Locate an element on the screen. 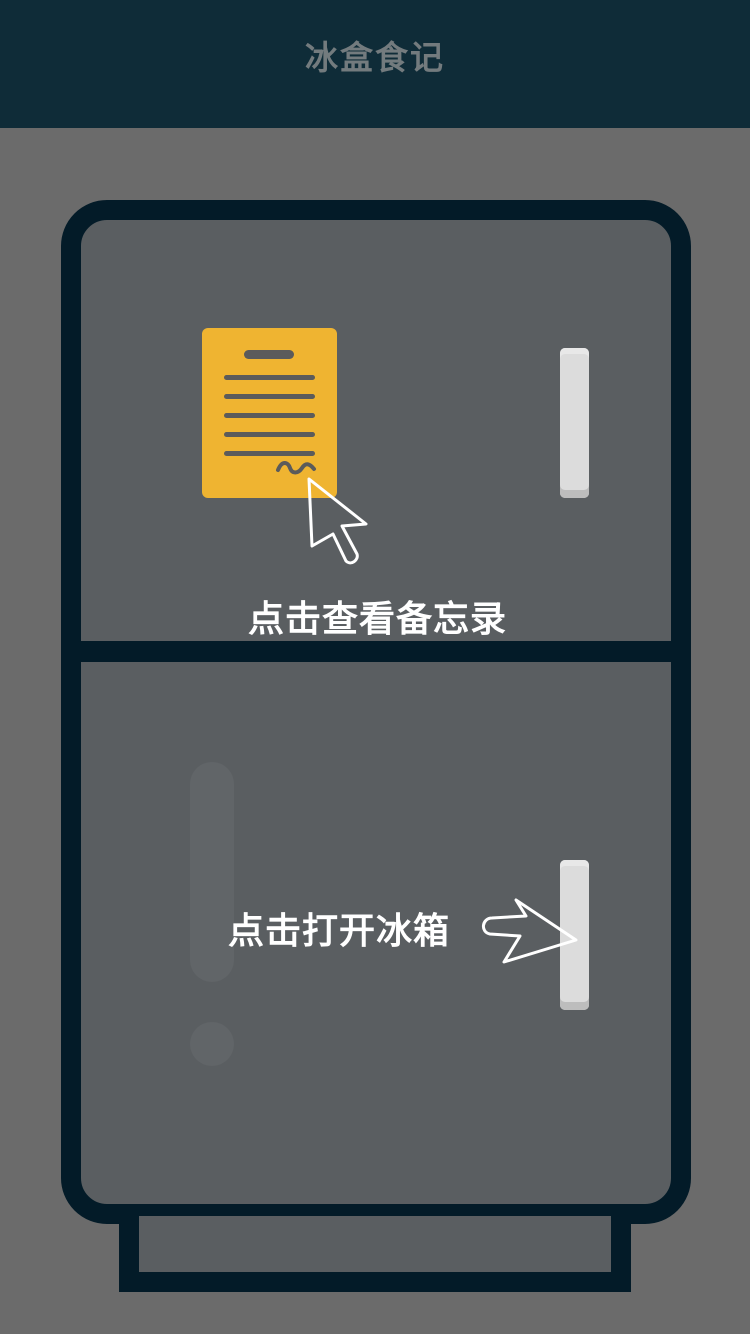 Image resolution: width=750 pixels, height=1334 pixels. top-bar: 冰盒食记 is located at coordinates (375, 64).